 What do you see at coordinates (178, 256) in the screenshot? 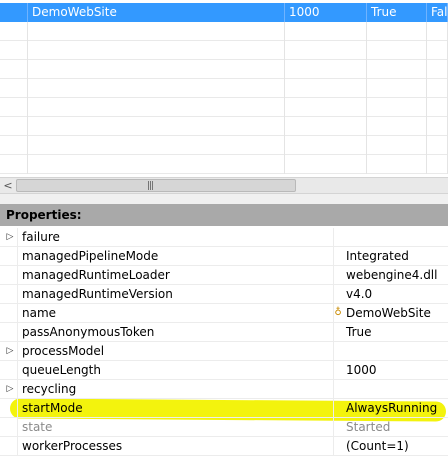
I see `property-name: managedPipelineMode` at bounding box center [178, 256].